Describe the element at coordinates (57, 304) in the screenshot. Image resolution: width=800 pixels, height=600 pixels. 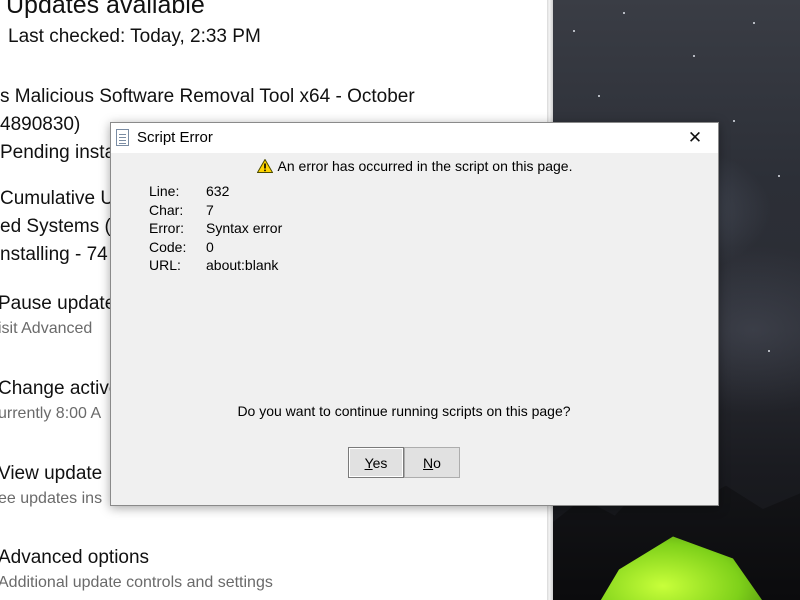
I see `option-pause-updates: Pause update` at that location.